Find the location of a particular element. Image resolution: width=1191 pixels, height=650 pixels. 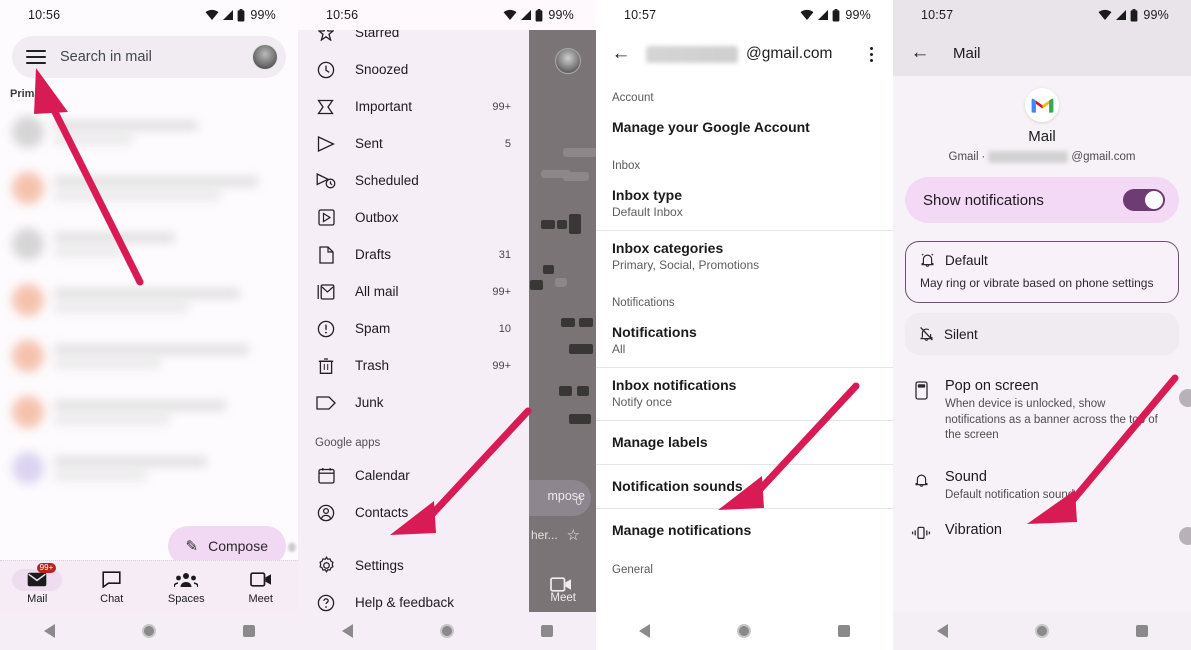

drawer-item-label: Help & feedback is located at coordinates (405, 602).